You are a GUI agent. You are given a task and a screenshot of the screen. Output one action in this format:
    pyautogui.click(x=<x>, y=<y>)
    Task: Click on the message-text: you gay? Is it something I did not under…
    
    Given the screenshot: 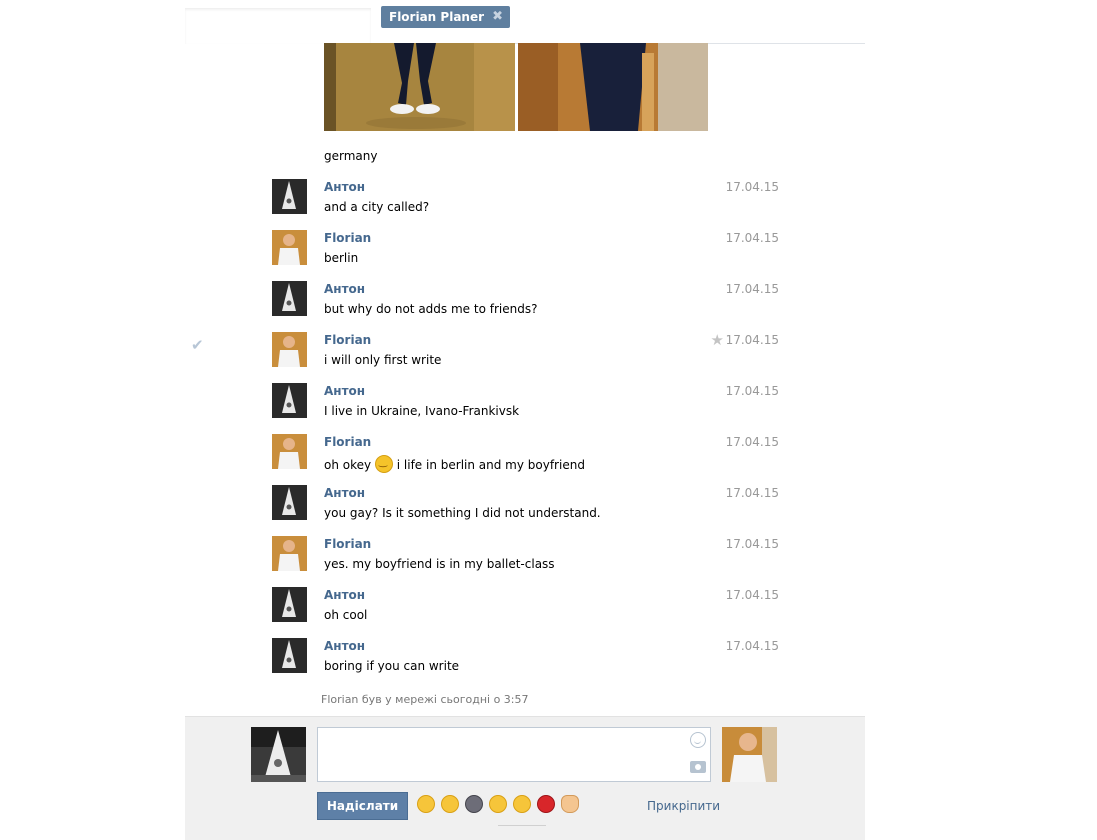 What is the action you would take?
    pyautogui.click(x=462, y=513)
    